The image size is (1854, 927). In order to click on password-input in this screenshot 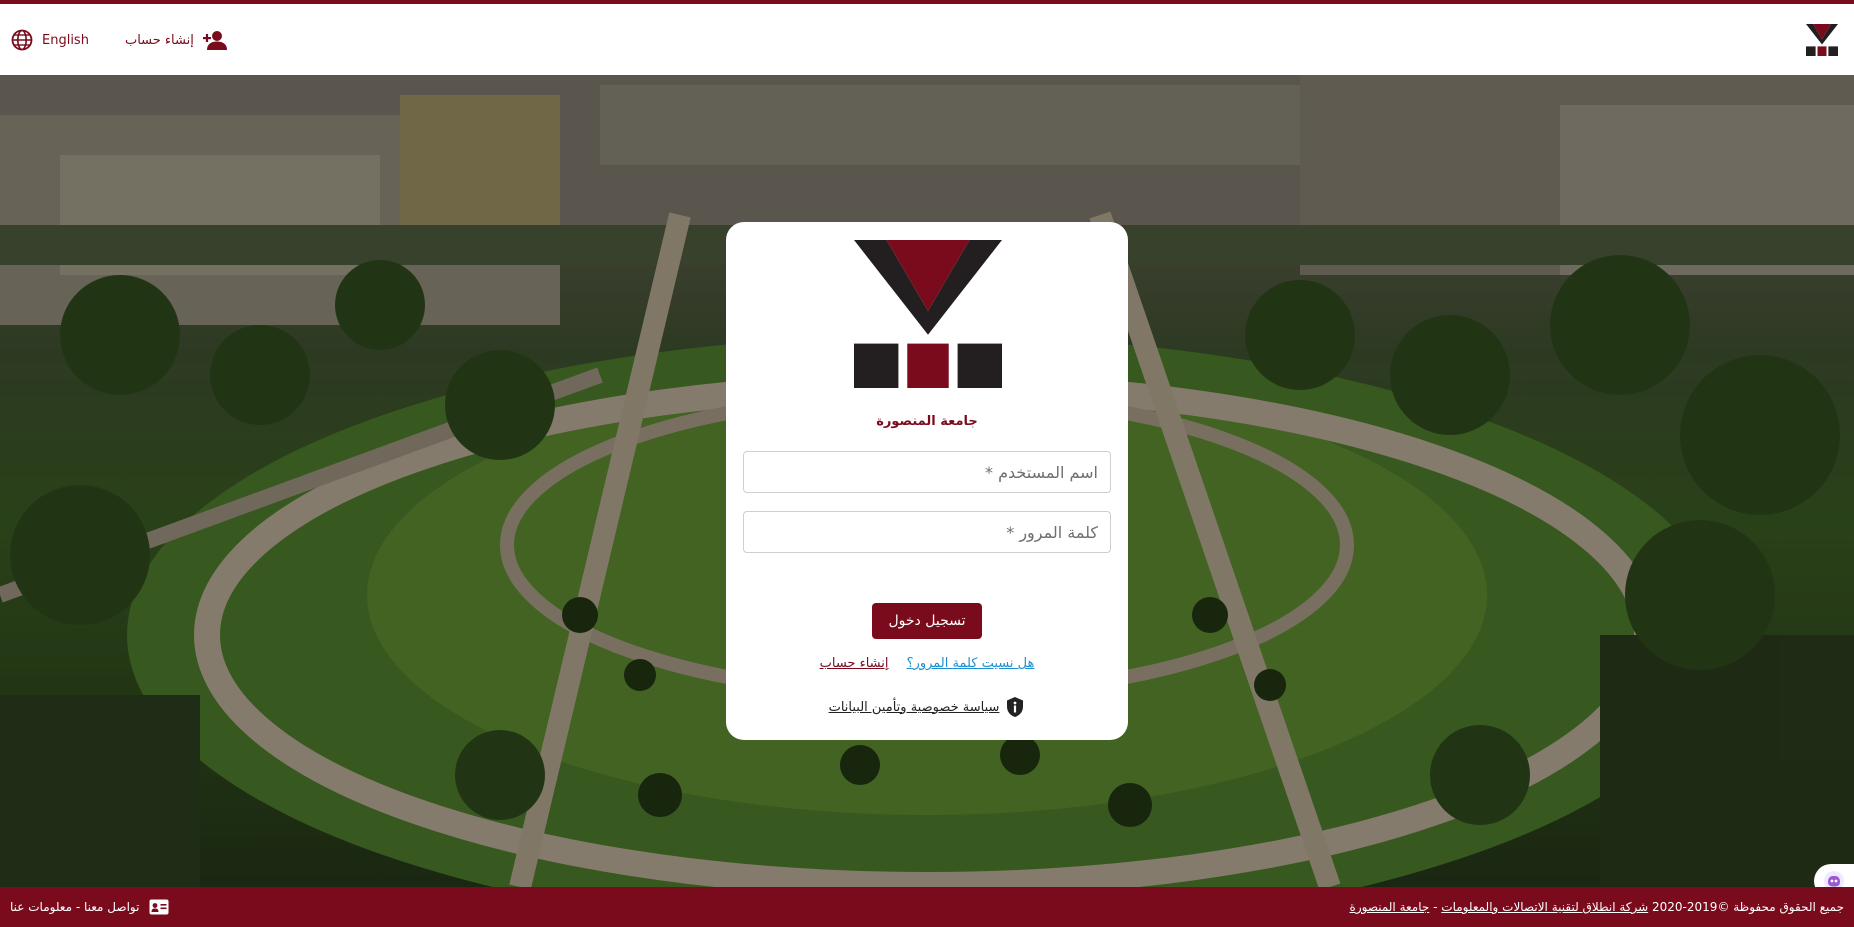, I will do `click(927, 532)`.